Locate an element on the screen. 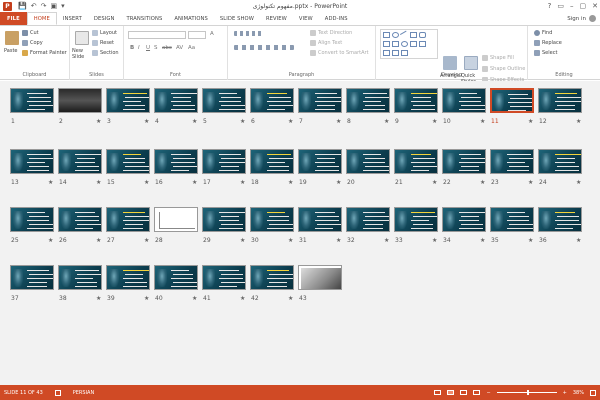 This screenshot has height=400, width=600. shape-fill-button: Shape Fill is located at coordinates (498, 58).